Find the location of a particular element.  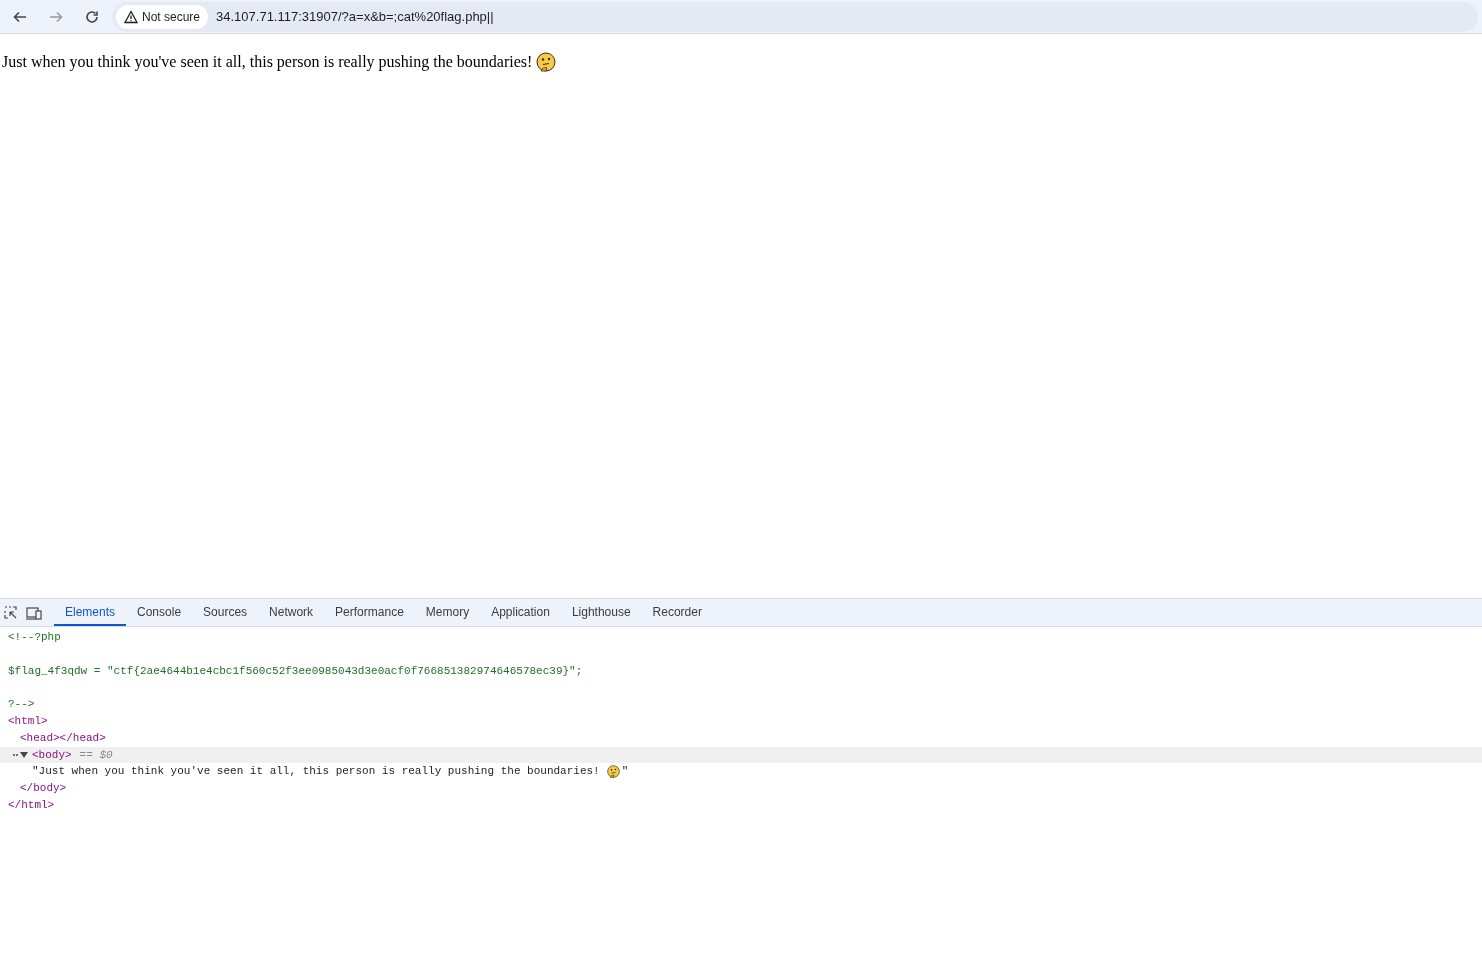

security-chip: Not secure is located at coordinates (162, 16).